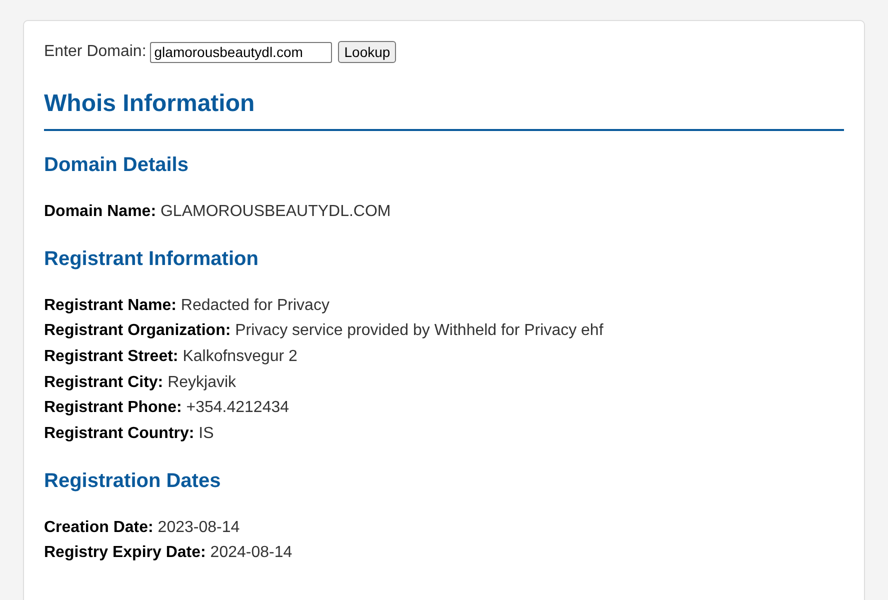 The height and width of the screenshot is (600, 888). I want to click on lookup-button: Lookup, so click(367, 52).